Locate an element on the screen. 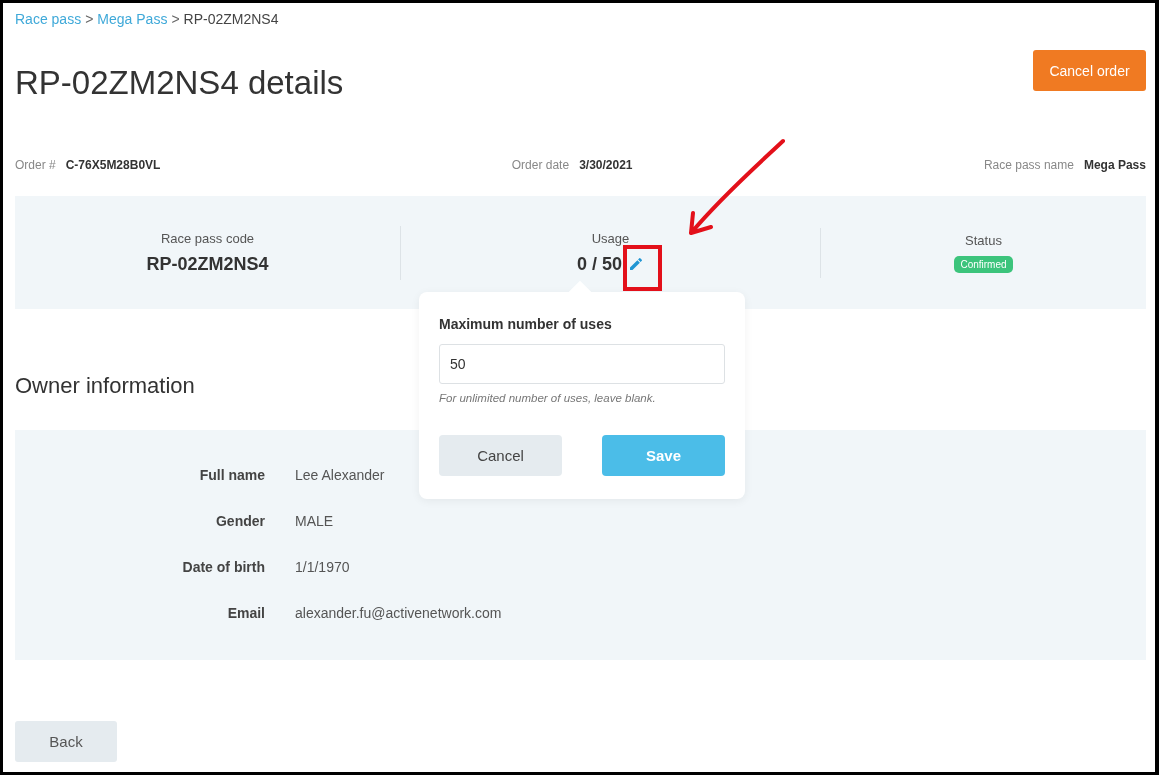 Image resolution: width=1159 pixels, height=775 pixels. field-value: Lee Alexander is located at coordinates (340, 475).